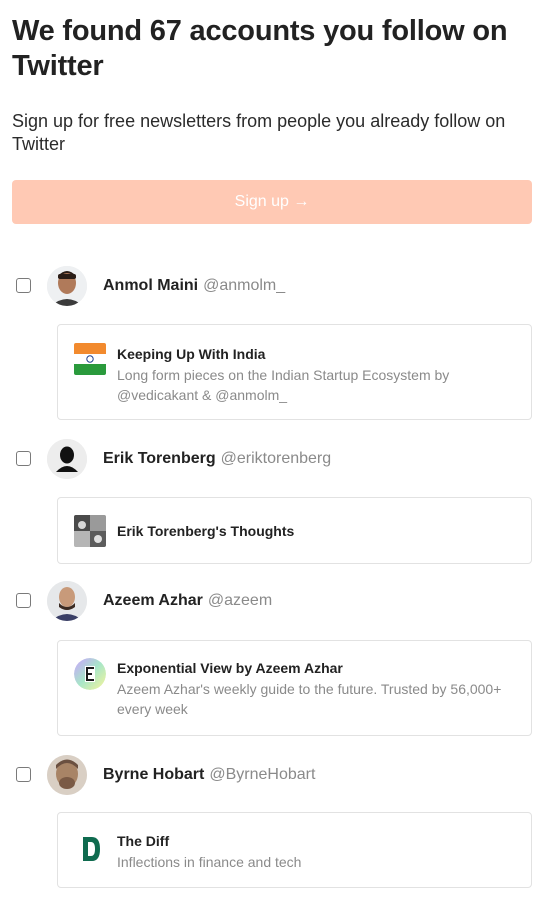  I want to click on sign-up-button: Sign up →, so click(272, 202).